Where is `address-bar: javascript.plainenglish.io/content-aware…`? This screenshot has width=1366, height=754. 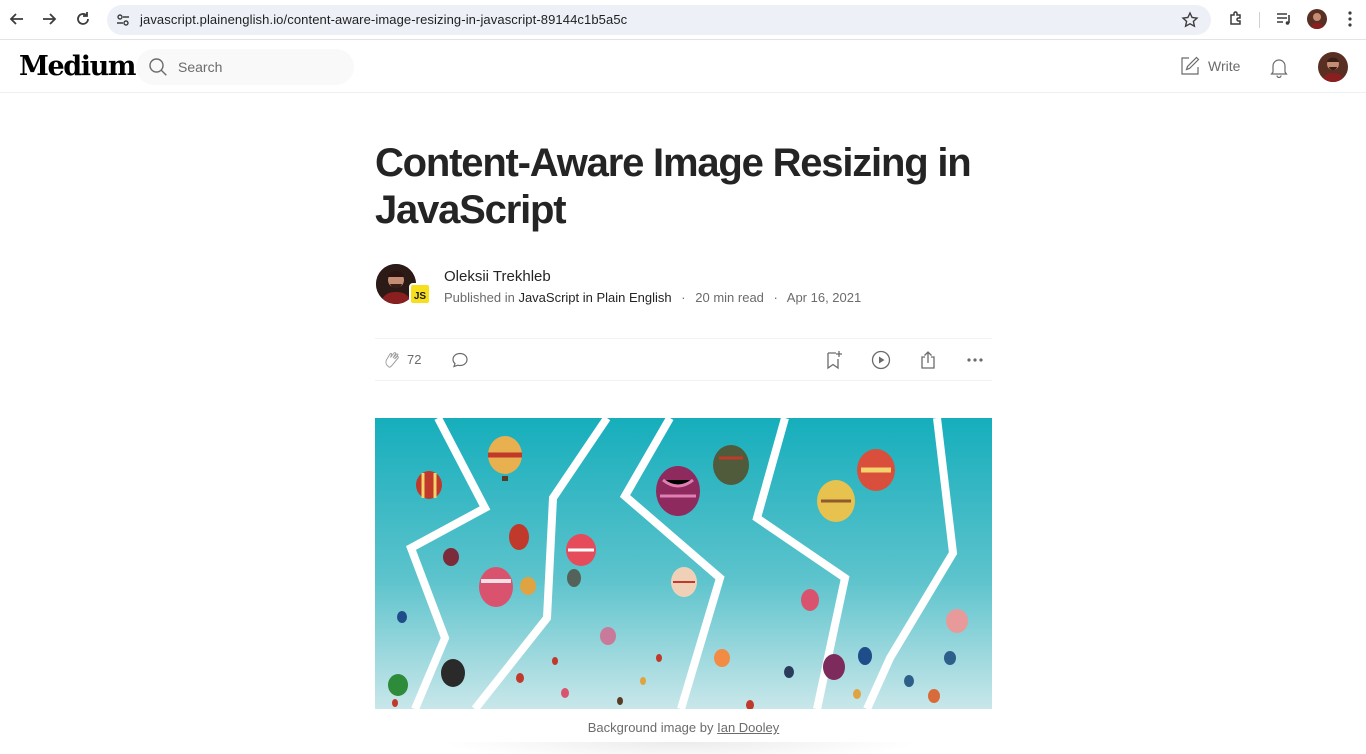 address-bar: javascript.plainenglish.io/content-aware… is located at coordinates (659, 20).